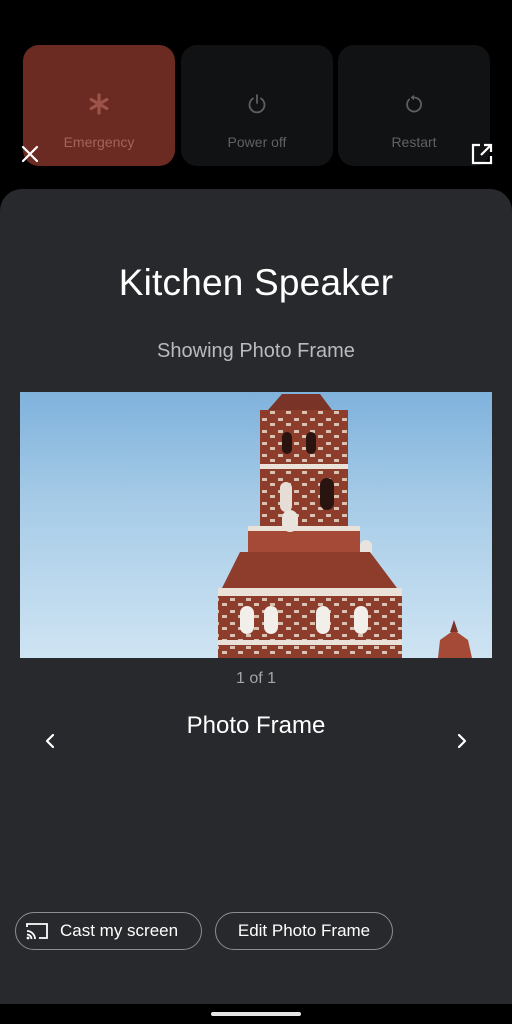 This screenshot has height=1024, width=512. I want to click on open-in-new-icon, so click(482, 154).